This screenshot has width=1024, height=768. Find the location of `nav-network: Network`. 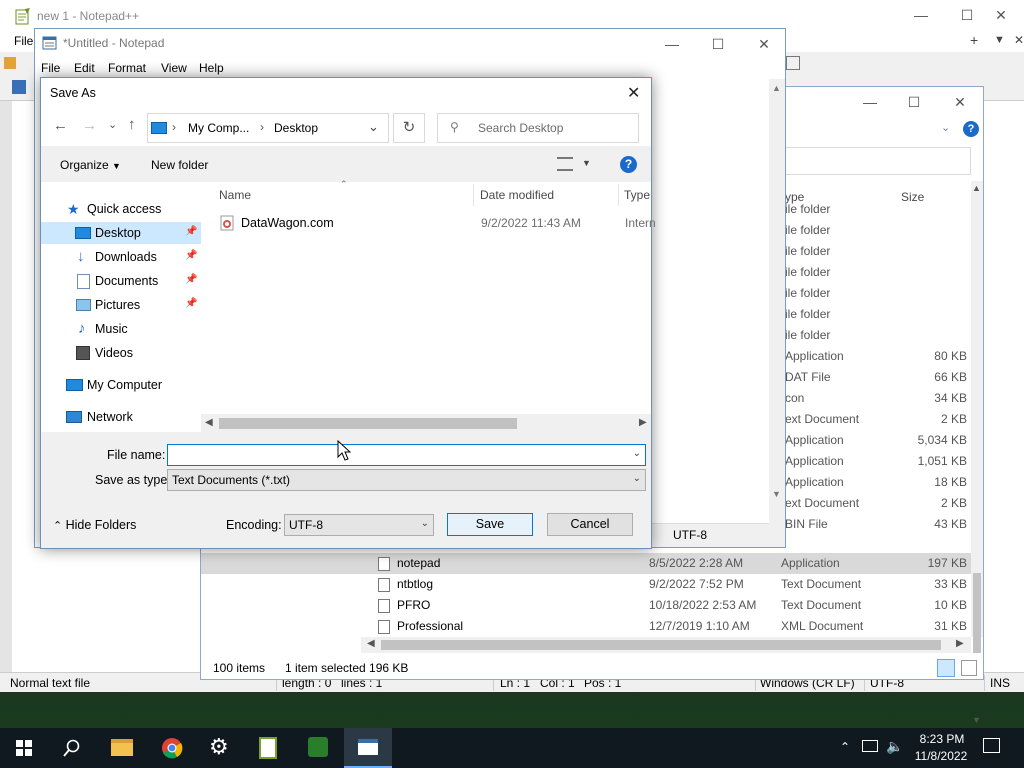

nav-network: Network is located at coordinates (121, 417).